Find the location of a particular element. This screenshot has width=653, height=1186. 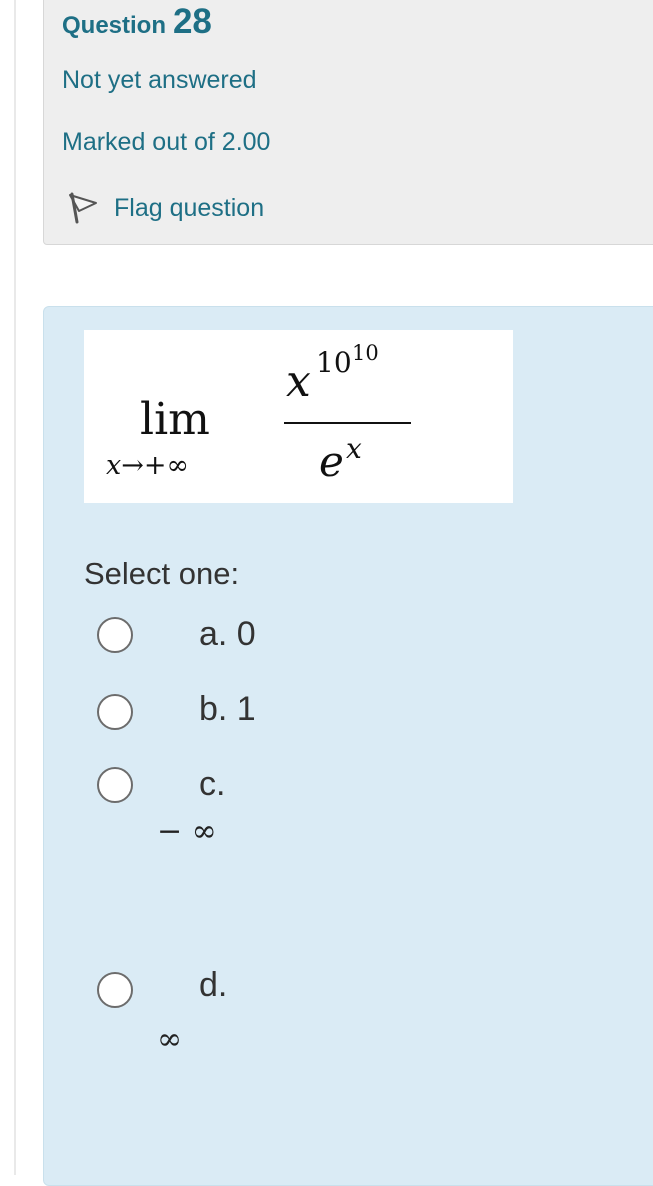

formula-numerator-exp-exp: 10 is located at coordinates (365, 353).